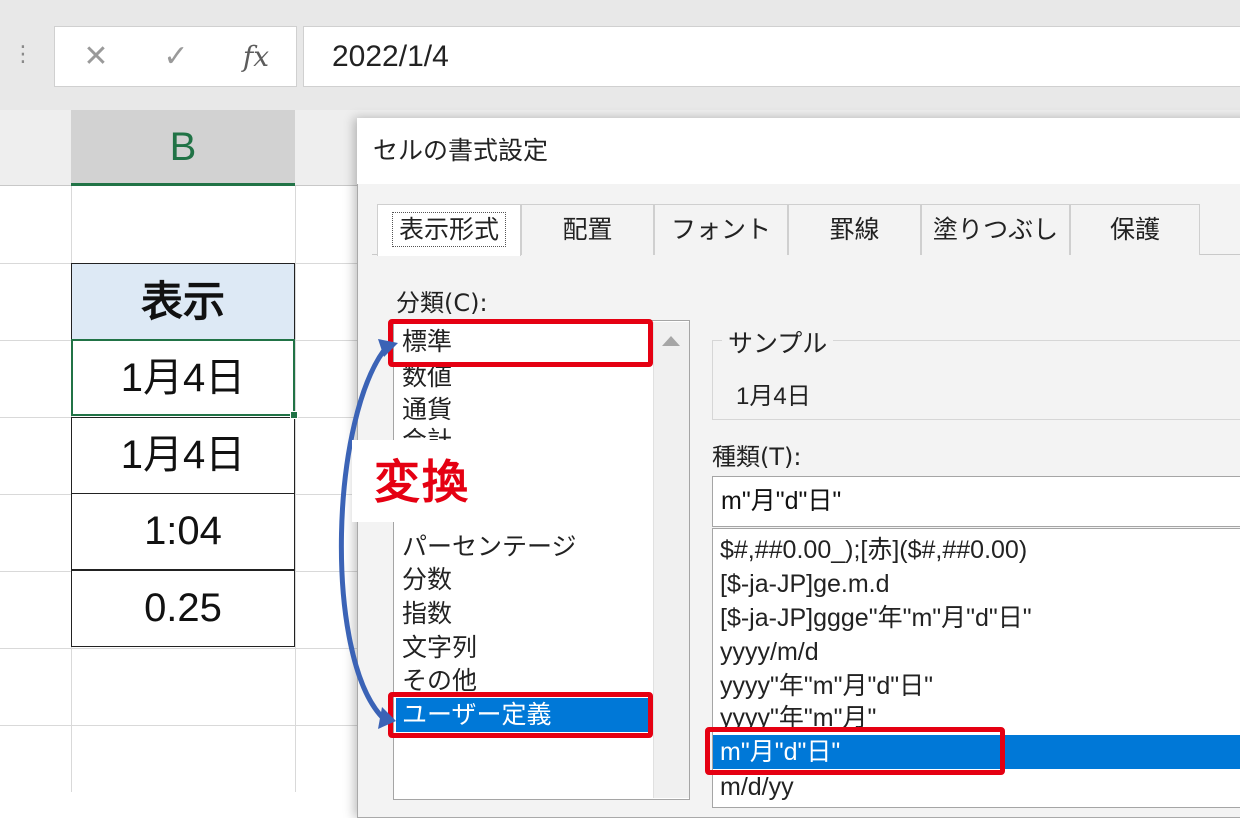  What do you see at coordinates (805, 584) in the screenshot?
I see `type-item: [$-ja-JP]ge.m.d` at bounding box center [805, 584].